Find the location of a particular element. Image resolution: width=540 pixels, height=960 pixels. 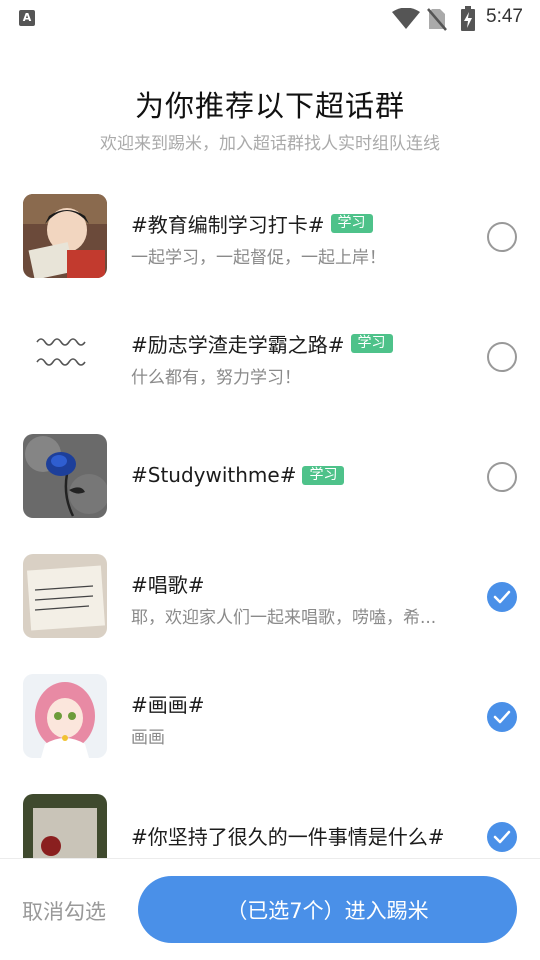

blue-rose-avatar is located at coordinates (65, 476).